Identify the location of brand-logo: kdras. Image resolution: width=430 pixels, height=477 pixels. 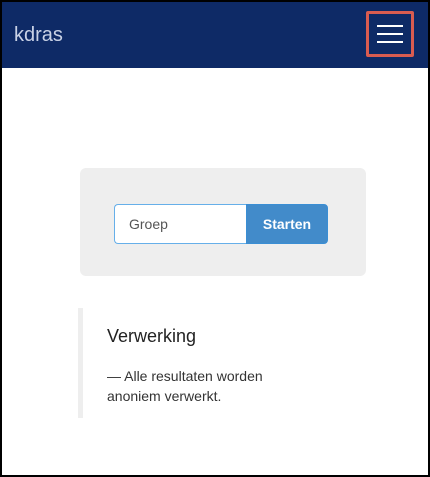
(38, 35).